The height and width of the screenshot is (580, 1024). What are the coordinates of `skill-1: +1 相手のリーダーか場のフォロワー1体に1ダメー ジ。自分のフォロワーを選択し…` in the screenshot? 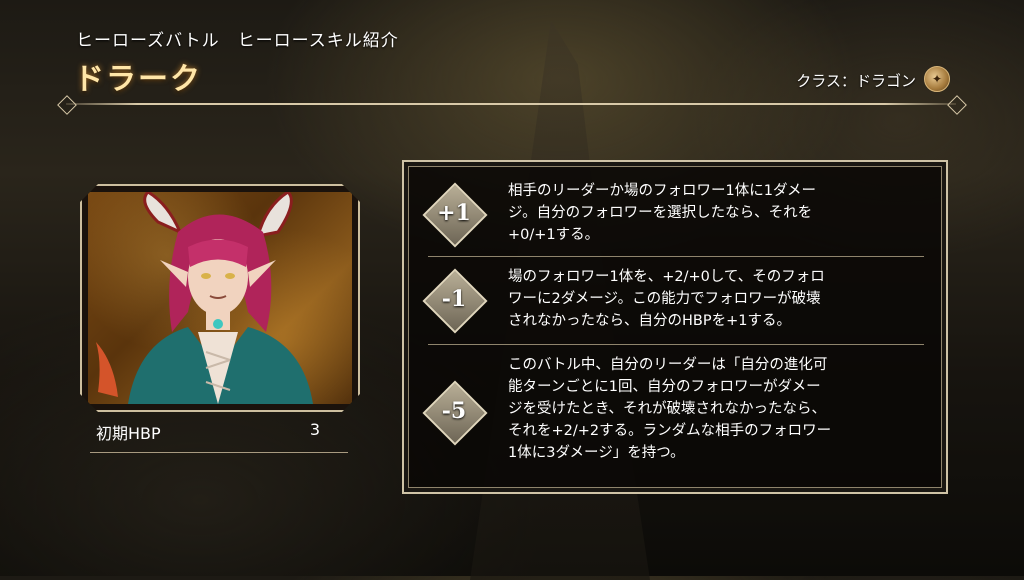 It's located at (676, 213).